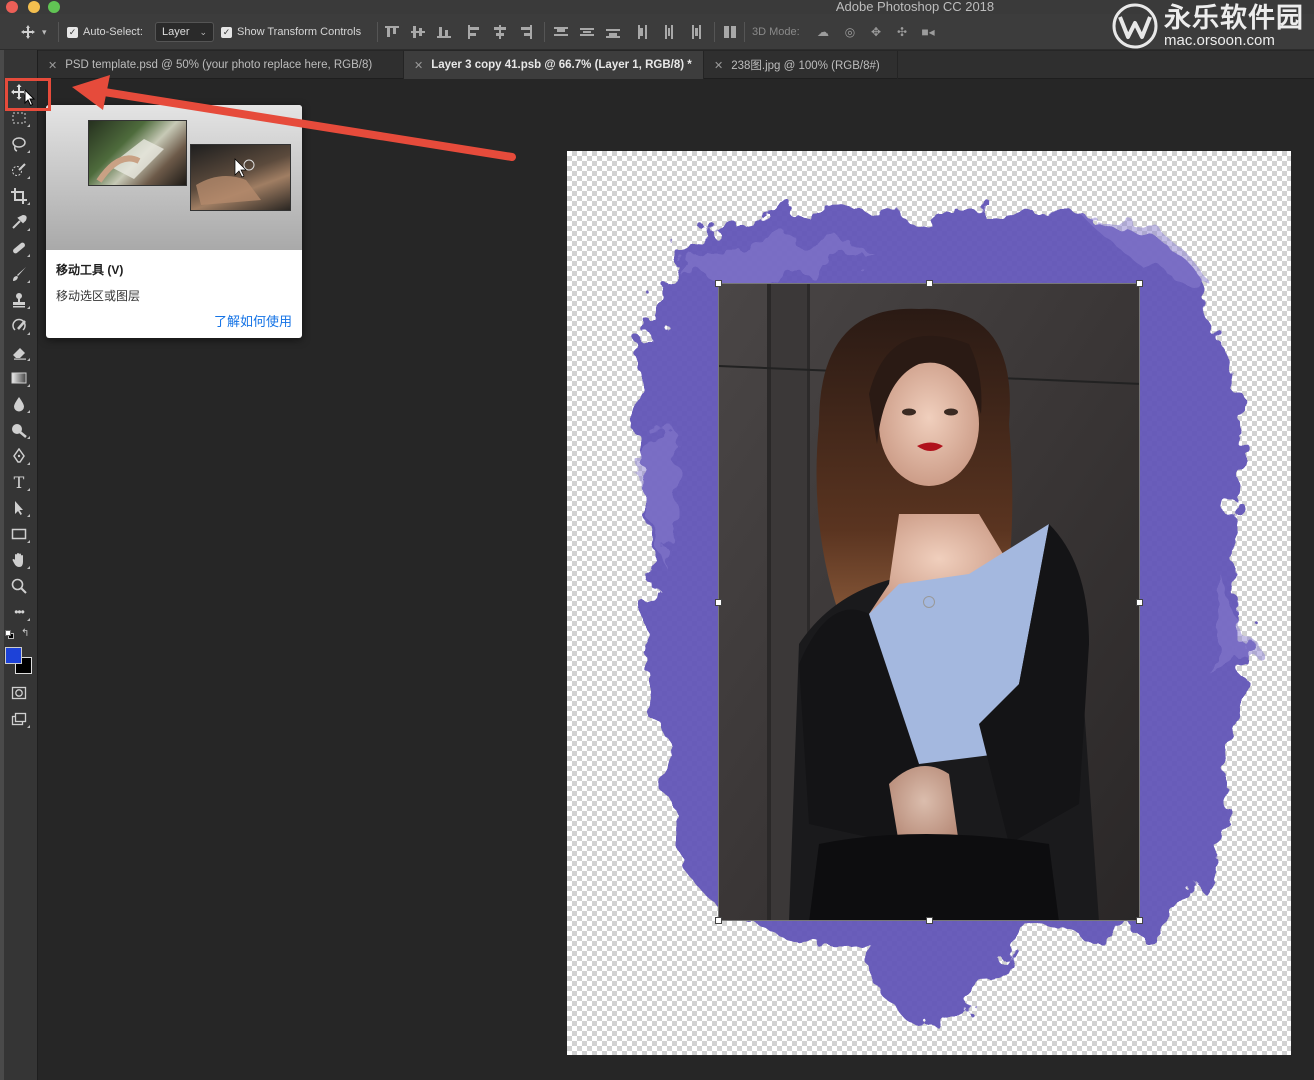 This screenshot has width=1314, height=1080. I want to click on transform-handle-top, so click(929, 283).